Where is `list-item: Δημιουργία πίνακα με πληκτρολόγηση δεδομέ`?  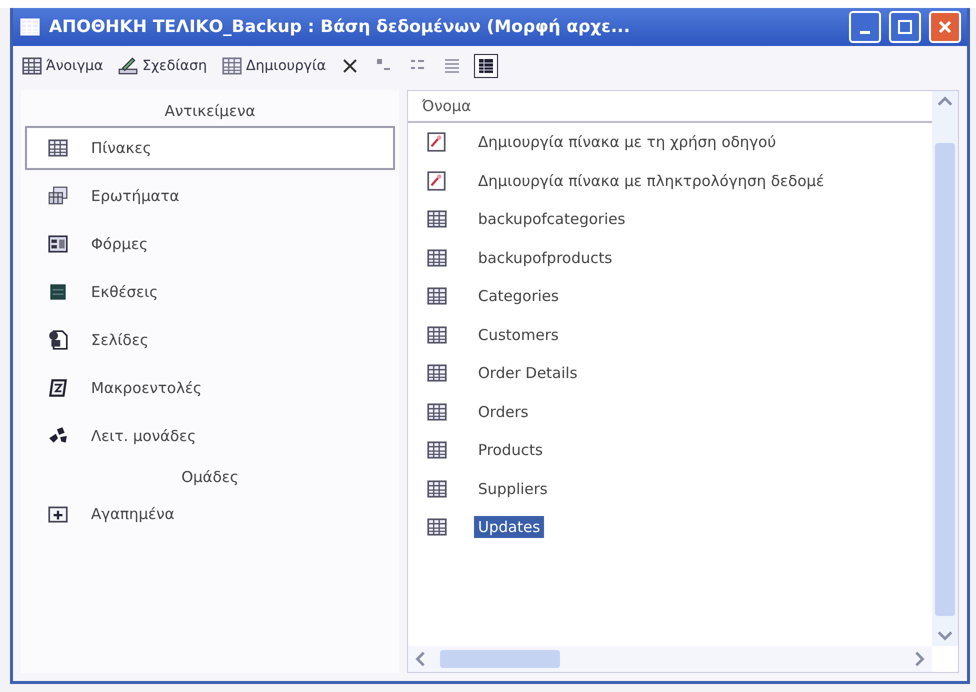
list-item: Δημιουργία πίνακα με πληκτρολόγηση δεδομέ is located at coordinates (651, 181).